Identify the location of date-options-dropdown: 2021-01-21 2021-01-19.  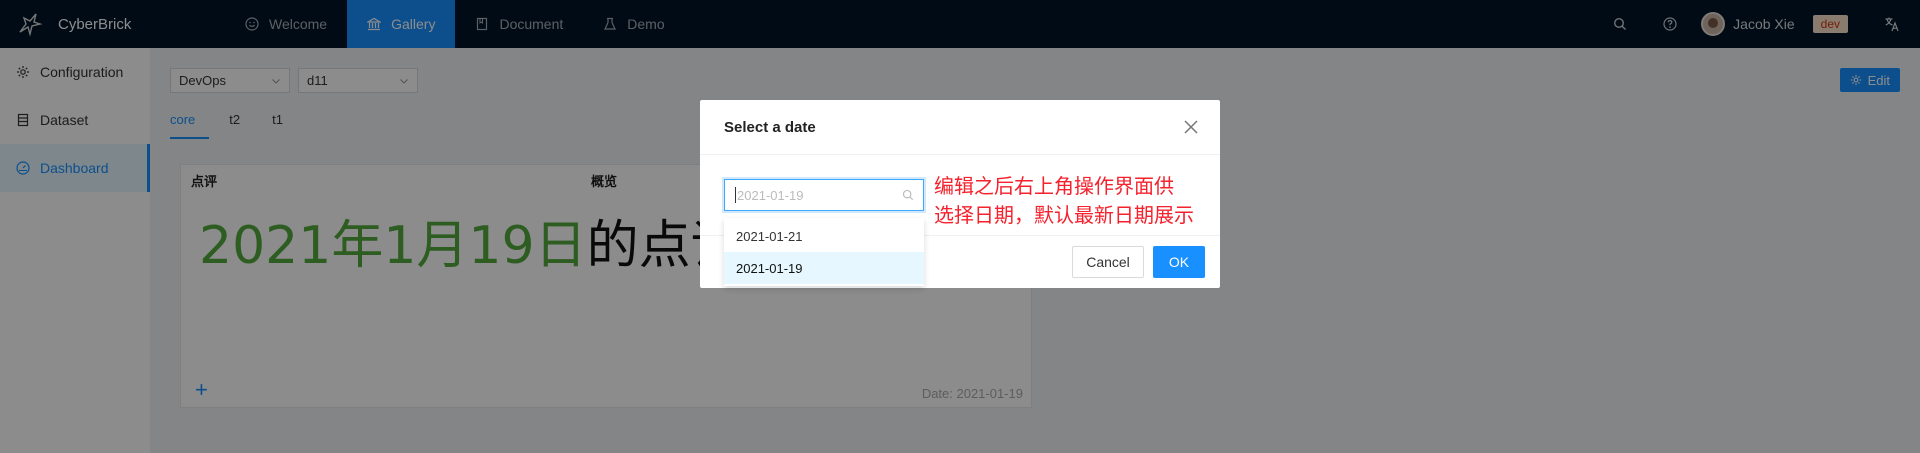
(824, 252).